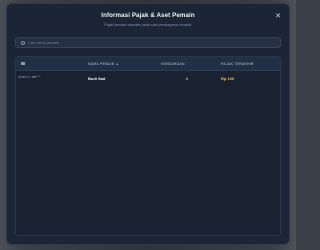 The height and width of the screenshot is (250, 320). I want to click on vehicle-count: 0, so click(186, 78).